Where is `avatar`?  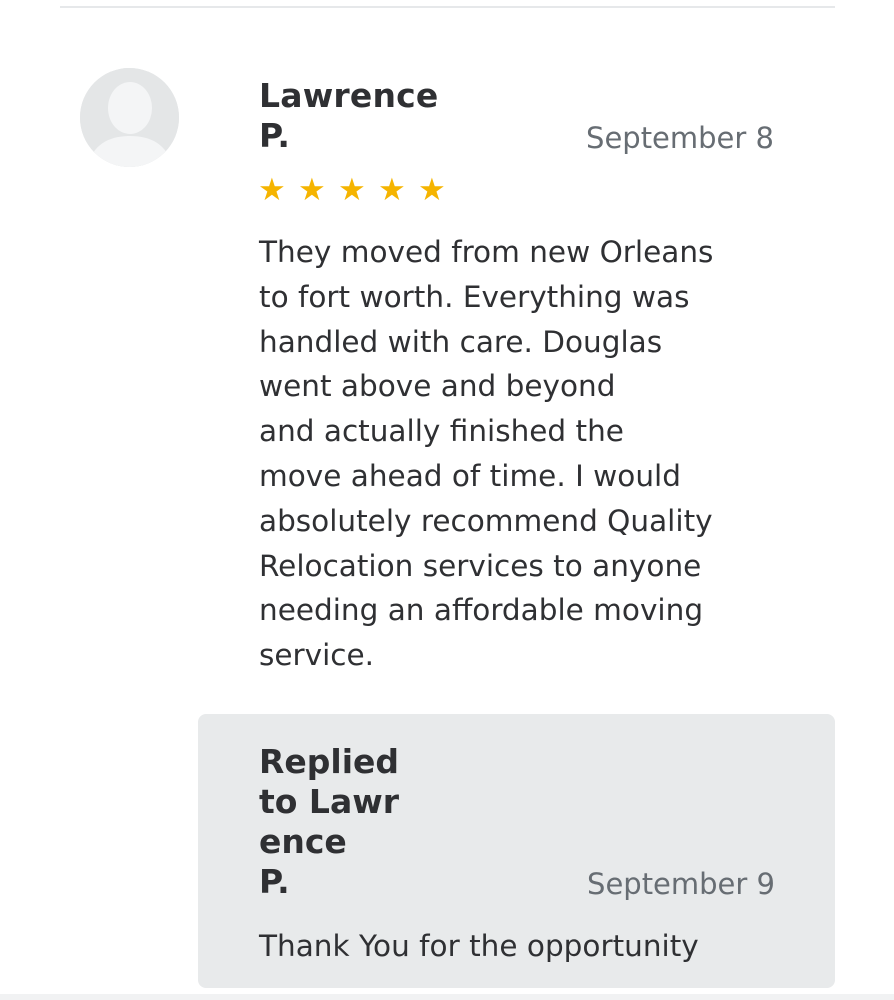
avatar is located at coordinates (129, 117).